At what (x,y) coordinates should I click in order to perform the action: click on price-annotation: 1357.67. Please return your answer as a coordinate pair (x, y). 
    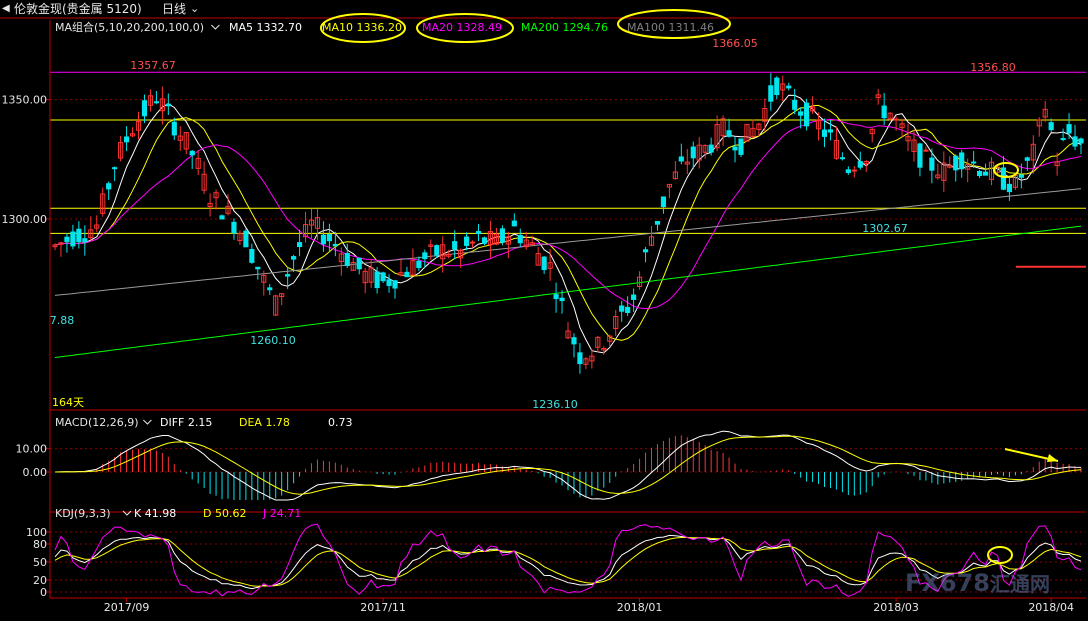
    Looking at the image, I should click on (153, 65).